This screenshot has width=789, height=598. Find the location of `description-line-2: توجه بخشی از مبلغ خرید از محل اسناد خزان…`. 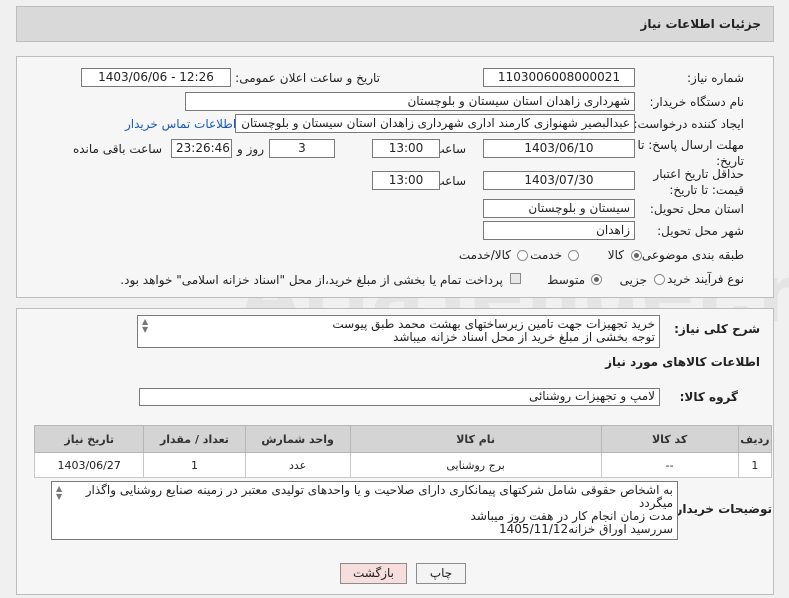

description-line-2: توجه بخشی از مبلغ خرید از محل اسناد خزان… is located at coordinates (524, 337).